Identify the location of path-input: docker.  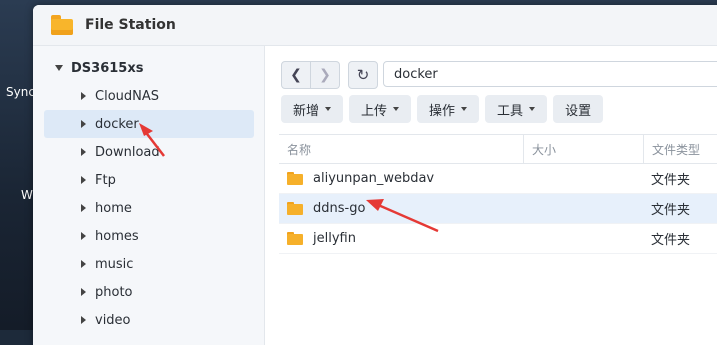
(550, 74).